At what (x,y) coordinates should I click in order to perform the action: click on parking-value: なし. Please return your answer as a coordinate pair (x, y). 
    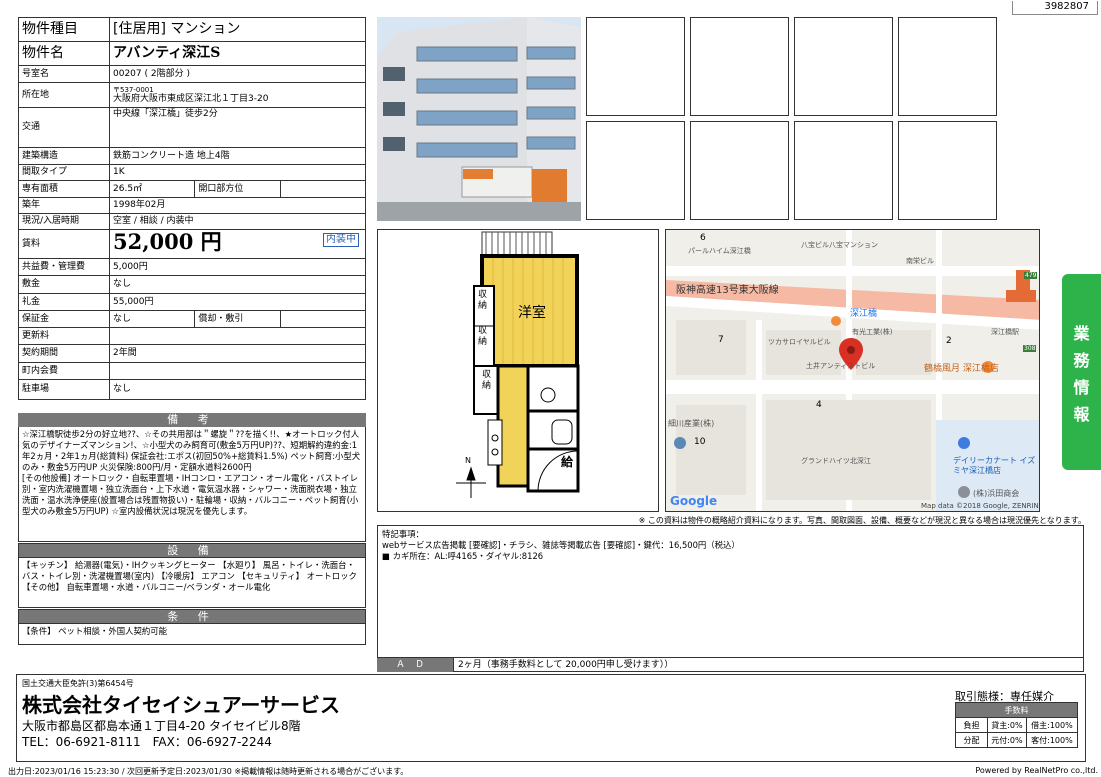
    Looking at the image, I should click on (237, 389).